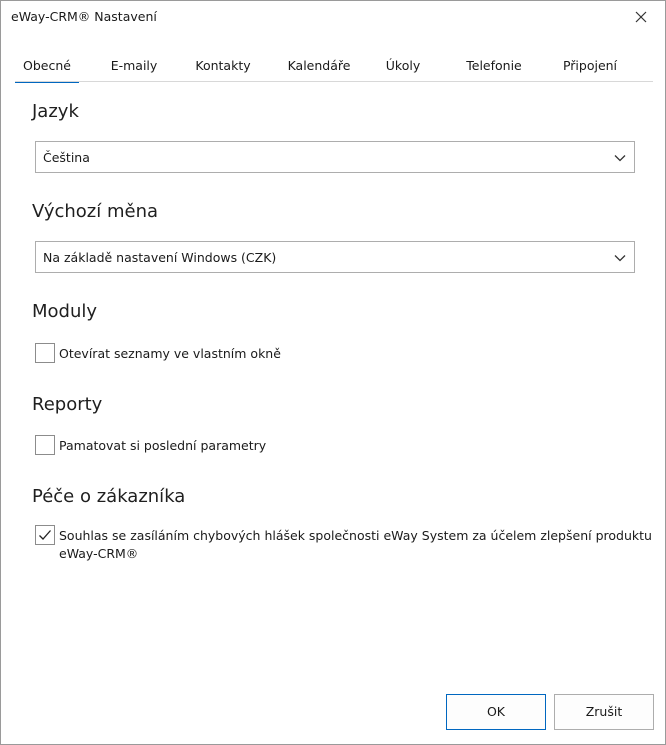 The width and height of the screenshot is (666, 745). I want to click on window-title: eWay-CRM® Nastavení, so click(84, 16).